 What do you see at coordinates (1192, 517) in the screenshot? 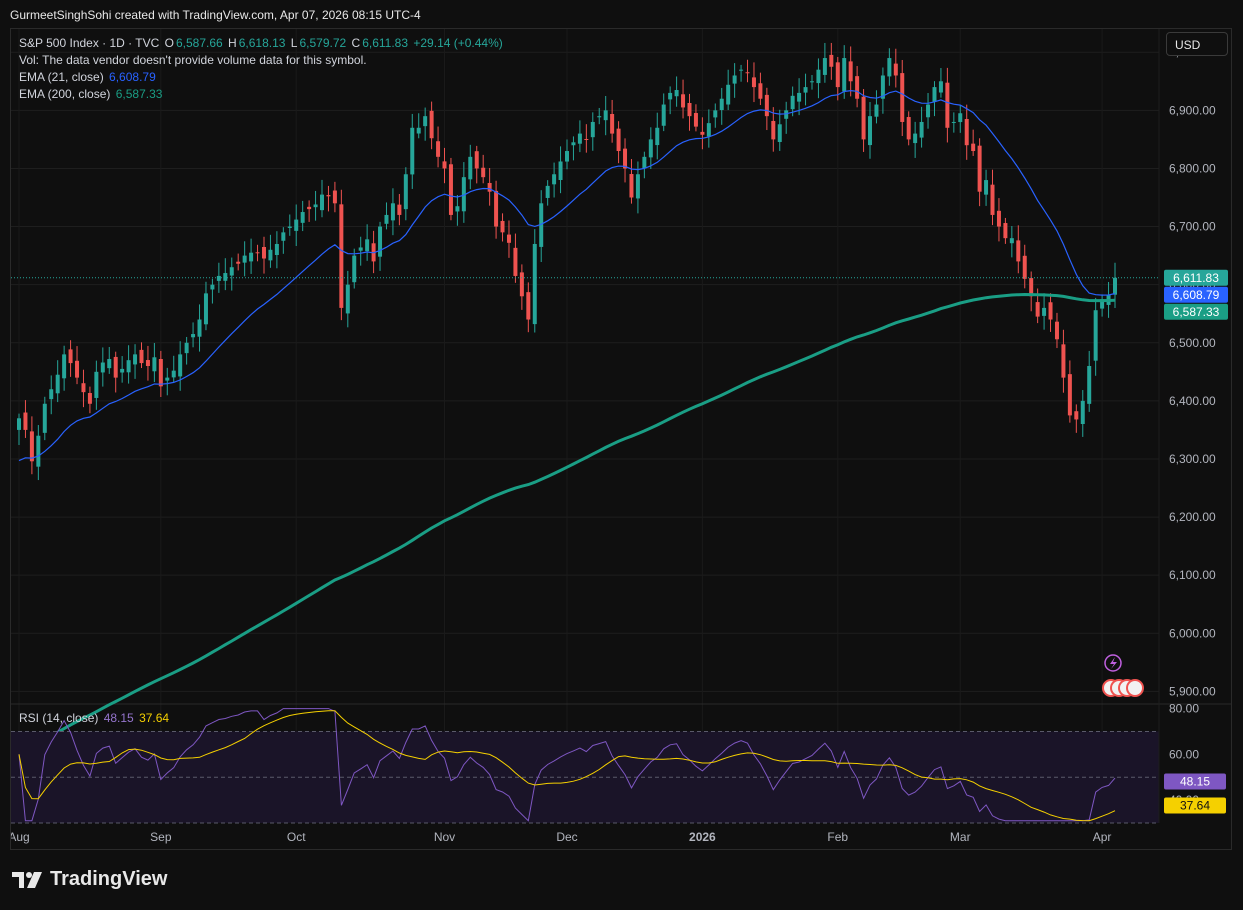
I see `price-tick-label: 6,200.00` at bounding box center [1192, 517].